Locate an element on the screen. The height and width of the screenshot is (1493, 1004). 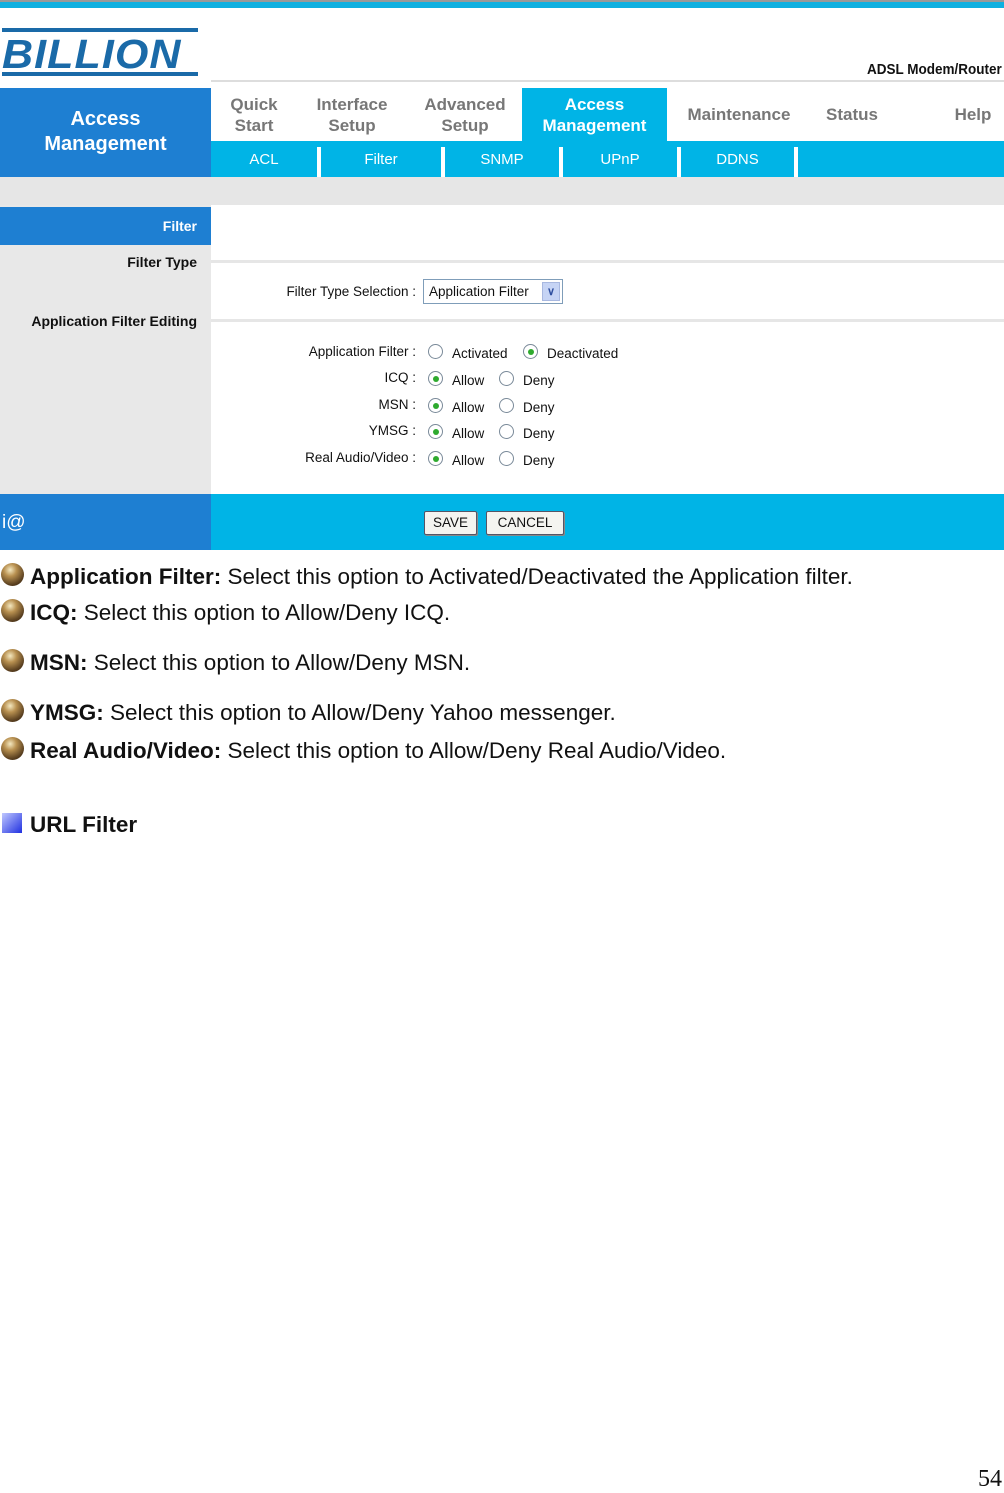
bullet-term: ICQ: is located at coordinates (54, 612).